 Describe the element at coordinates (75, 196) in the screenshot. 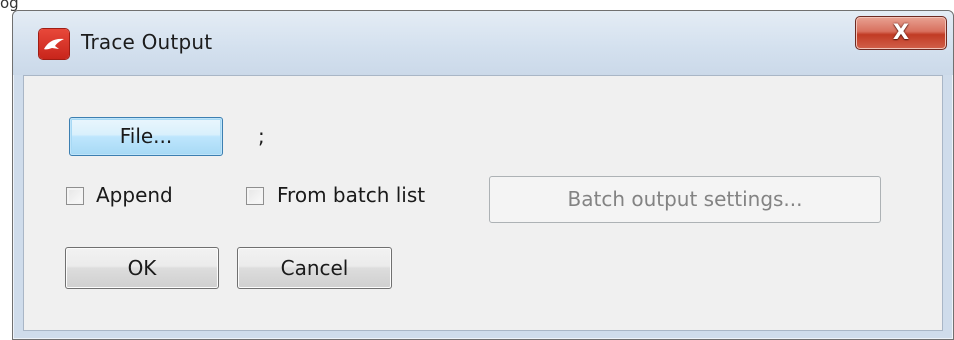

I see `append-checkbox` at that location.